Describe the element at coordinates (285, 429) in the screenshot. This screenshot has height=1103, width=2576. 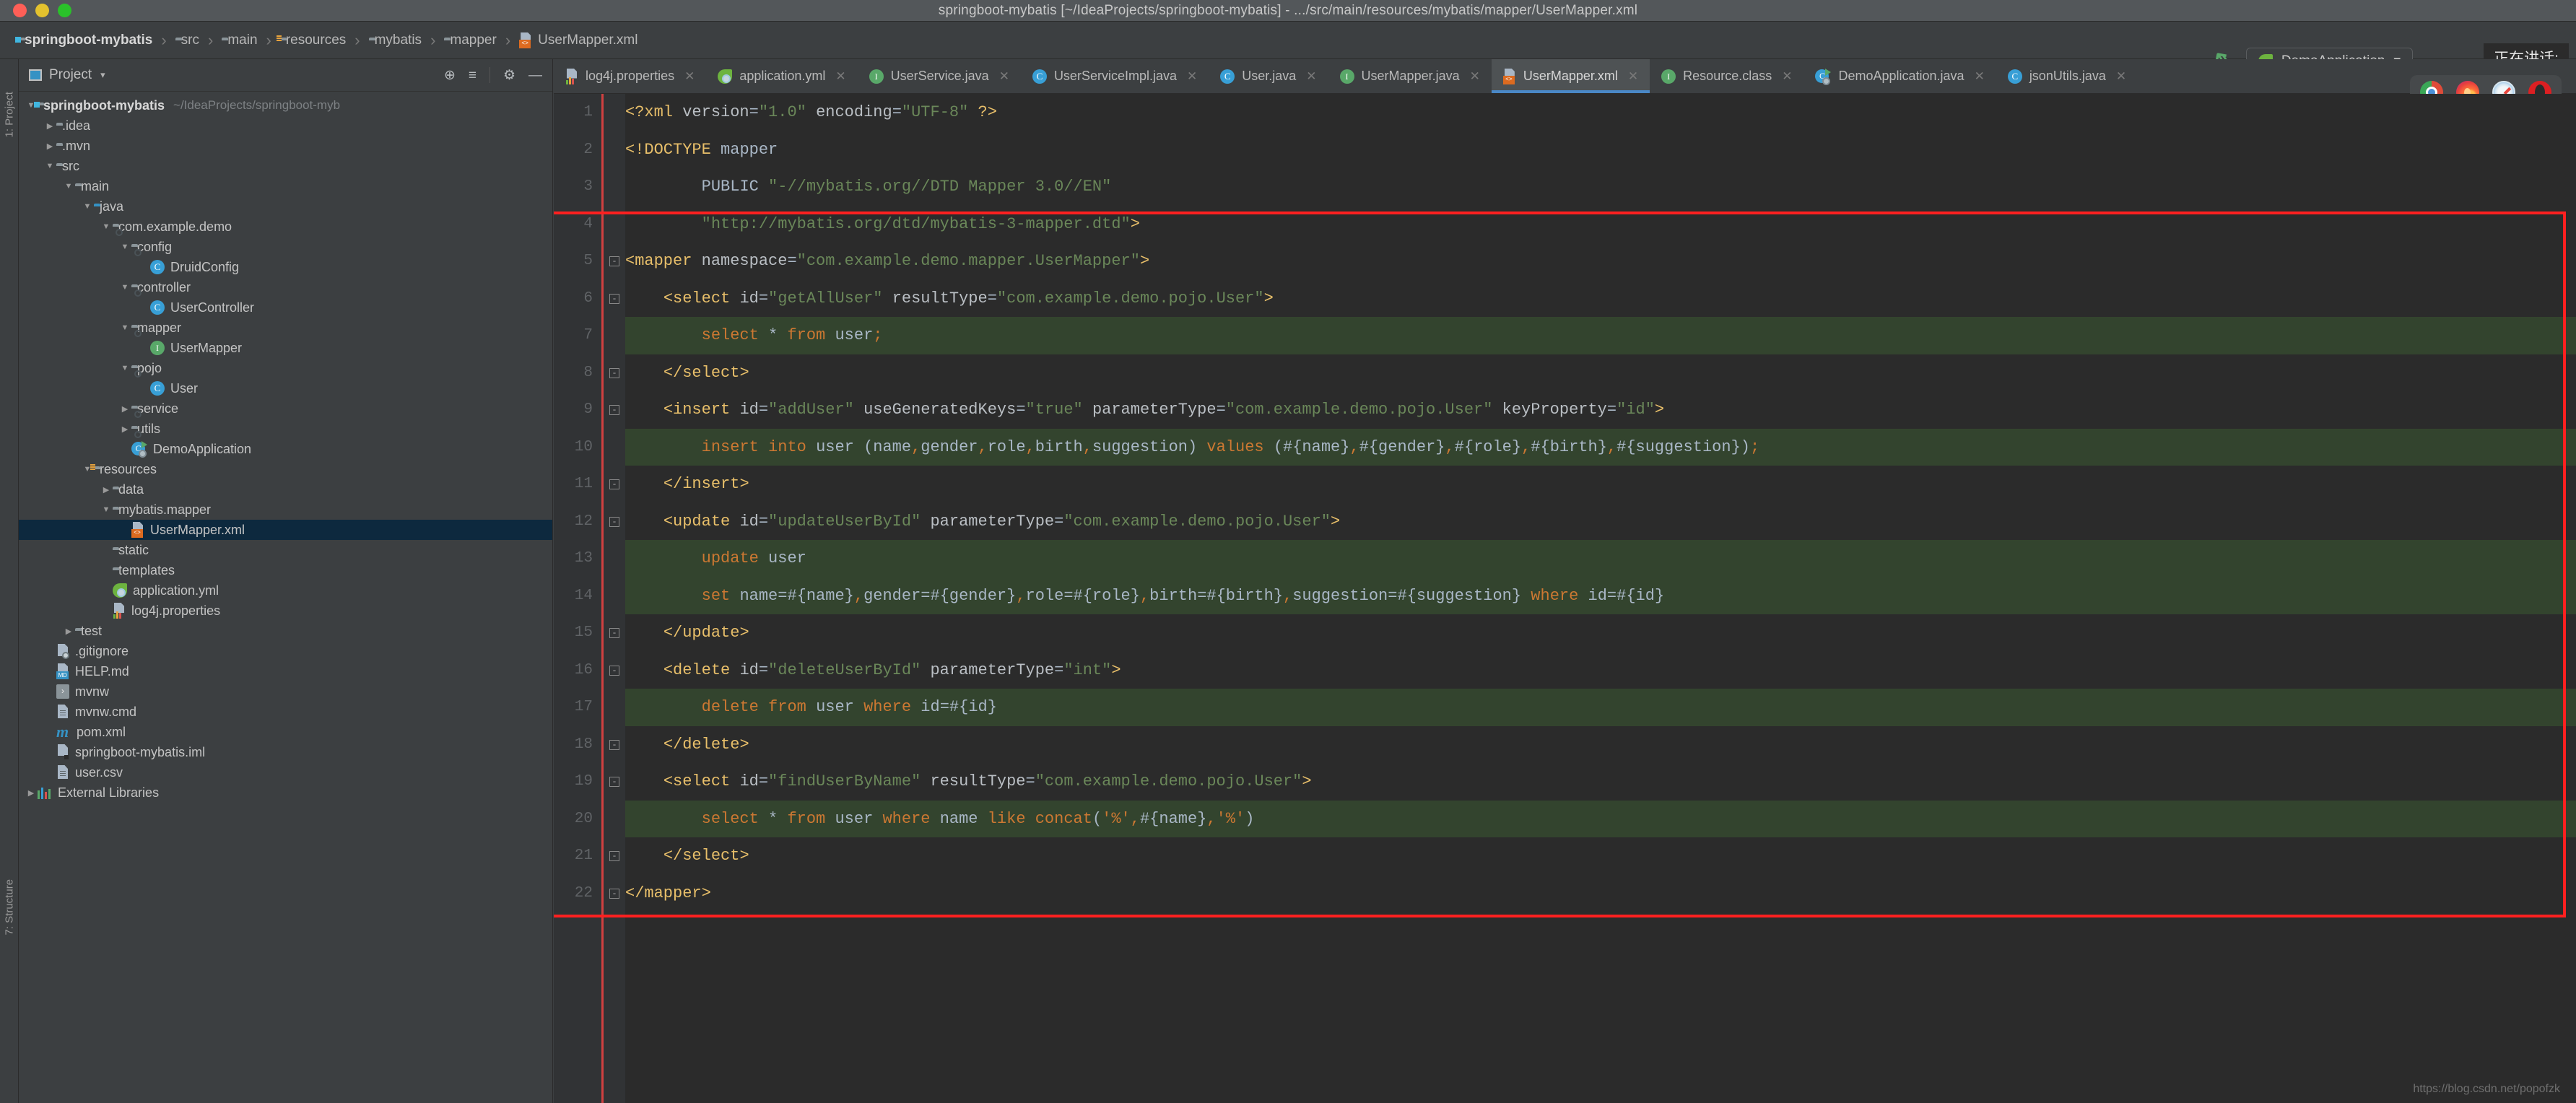
I see `tree-item-utils: ▶ utils` at that location.